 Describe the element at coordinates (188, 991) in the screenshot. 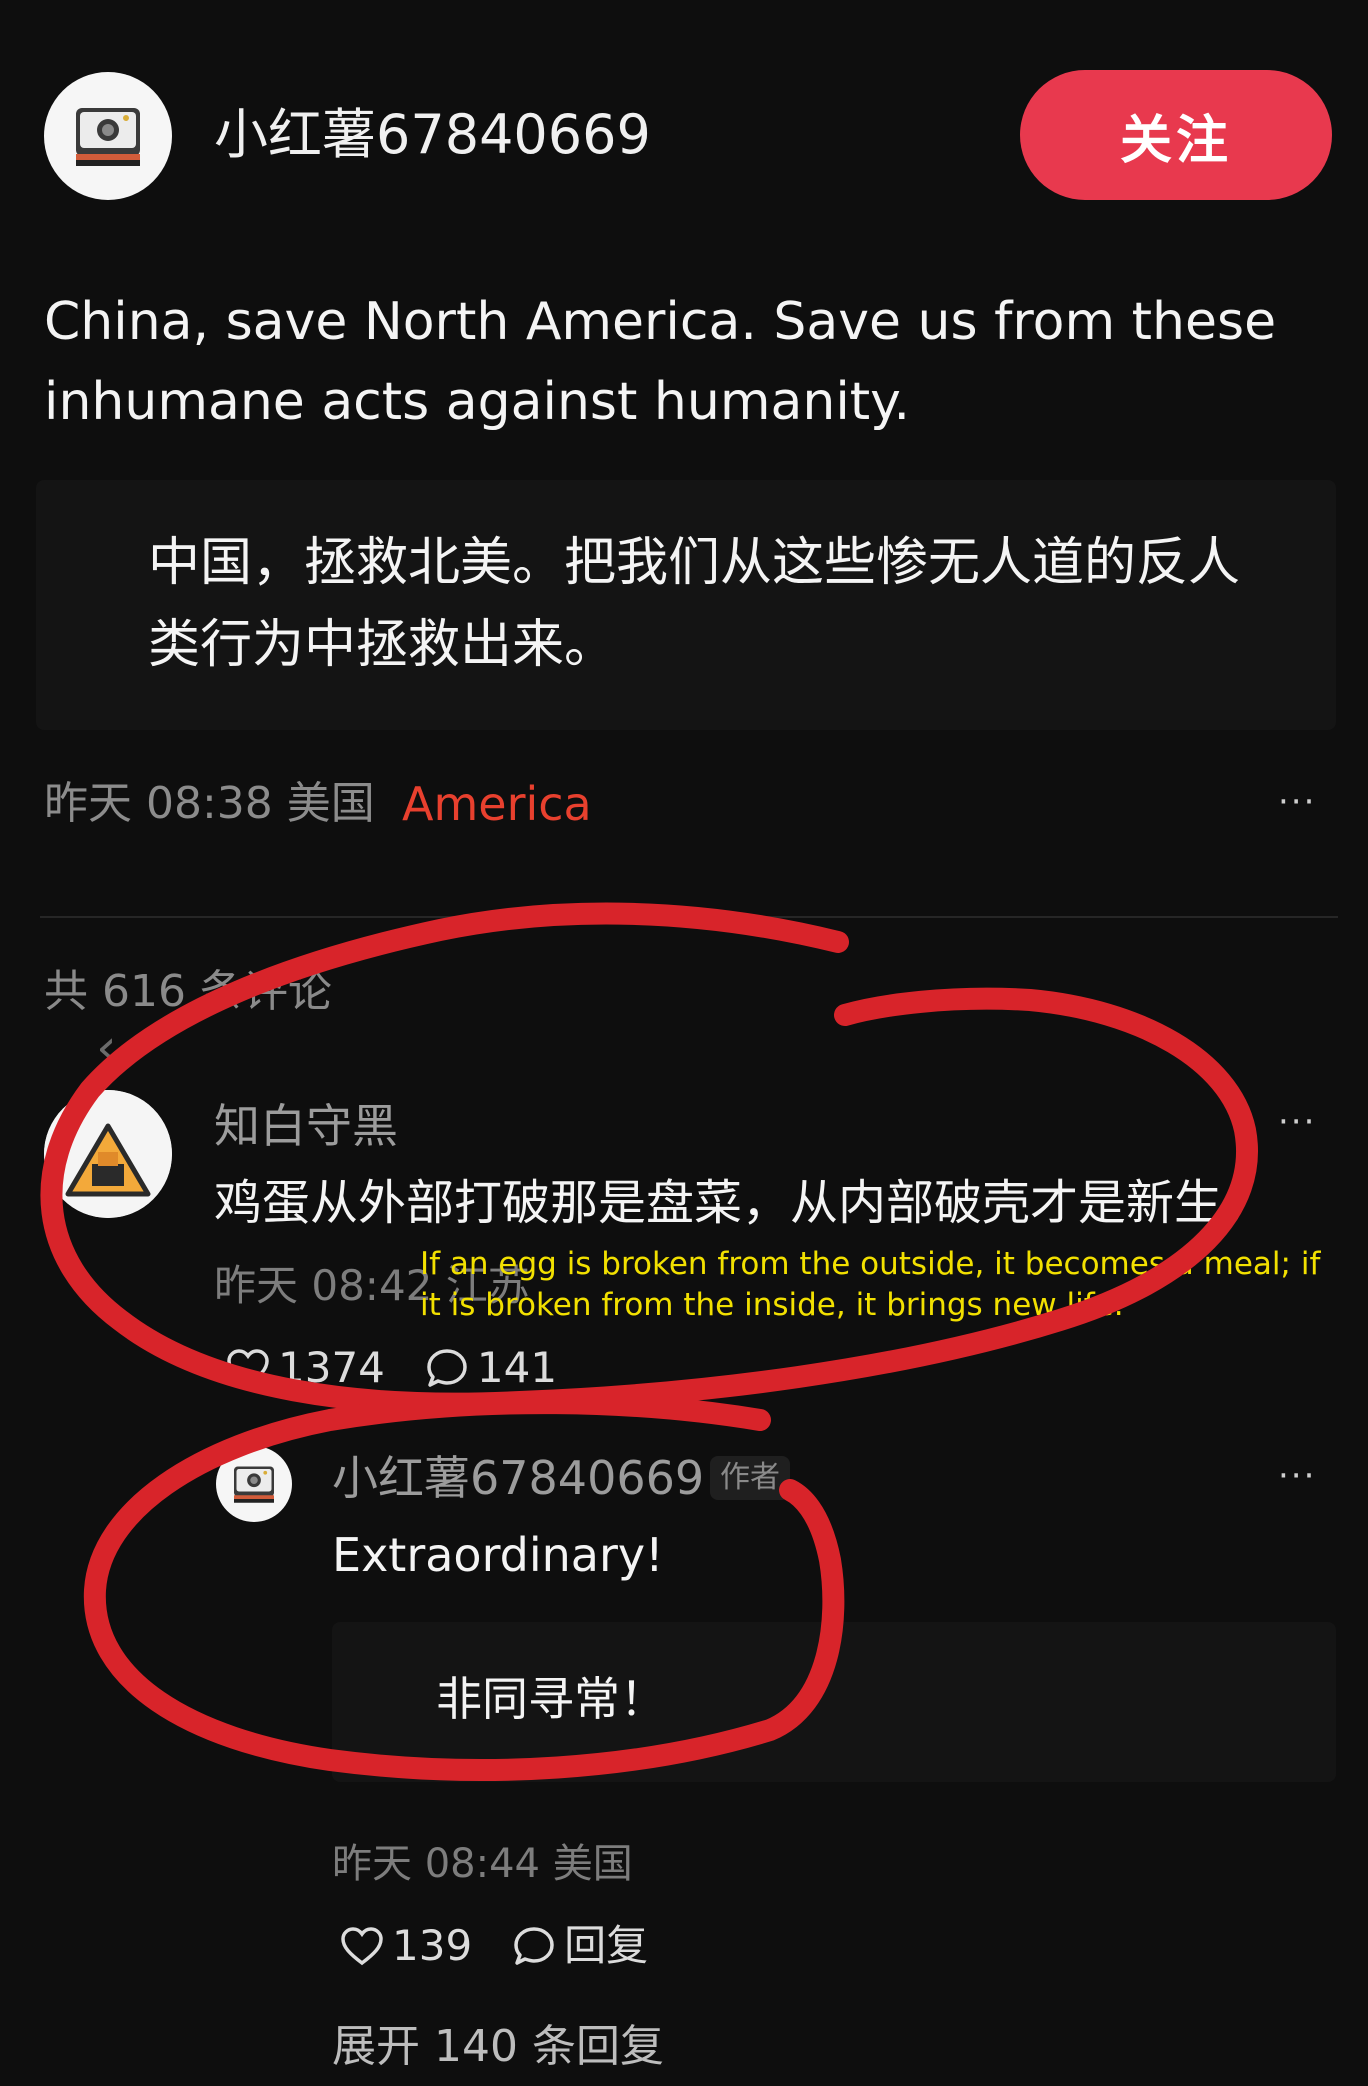

I see `comment-count: 共 616 条评论` at that location.